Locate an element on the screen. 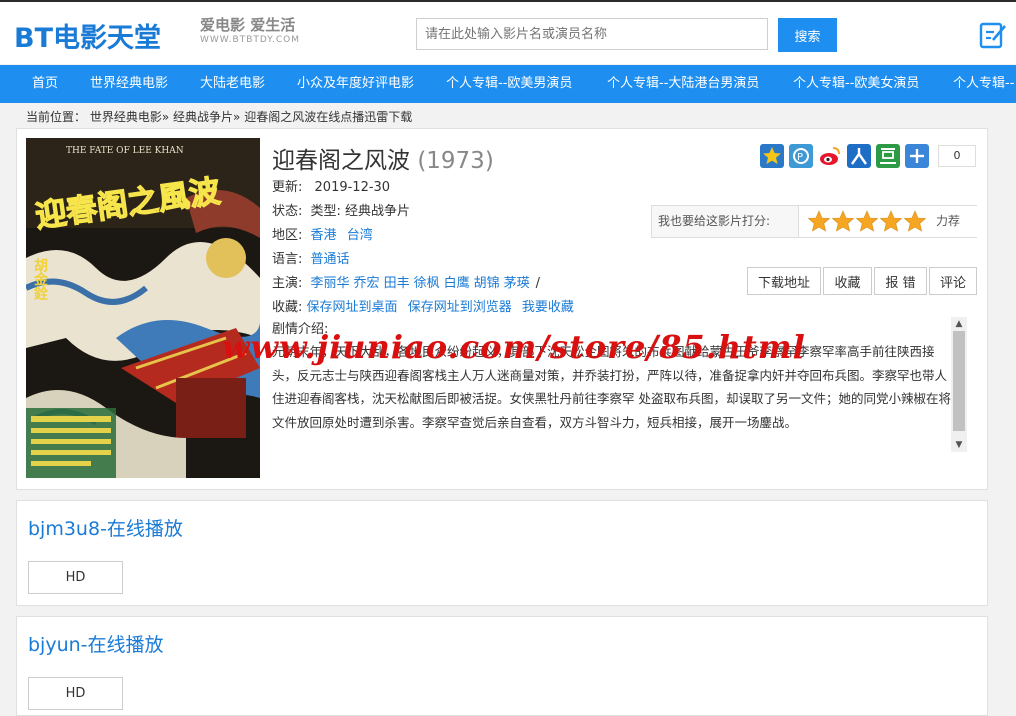 The width and height of the screenshot is (1016, 716). info-cast: 主演: 李丽华 乔宏 田丰 徐枫 白鹰 胡锦 茅瑛 / is located at coordinates (406, 281).